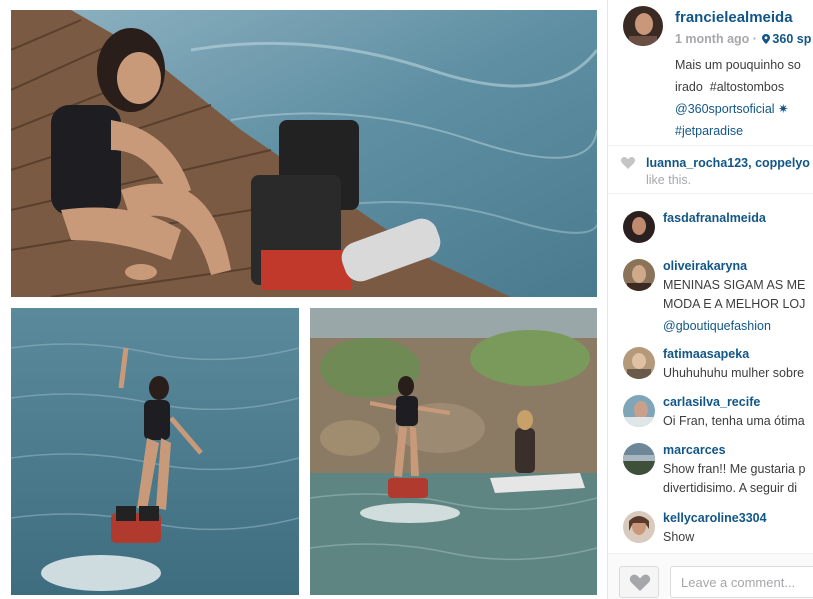  I want to click on likes-summary: luanna_rocha123, coppelyo like this., so click(710, 170).